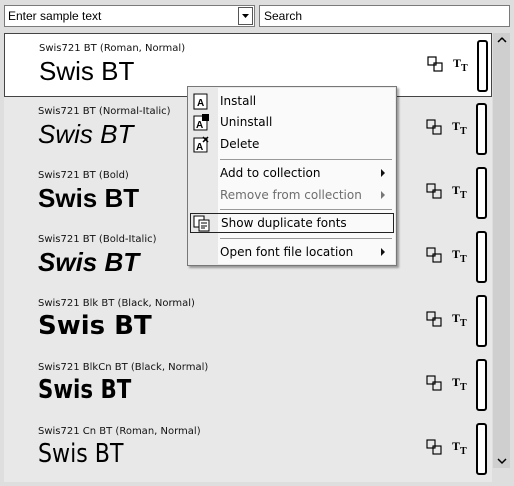 This screenshot has height=486, width=514. I want to click on chevron-down-icon, so click(245, 16).